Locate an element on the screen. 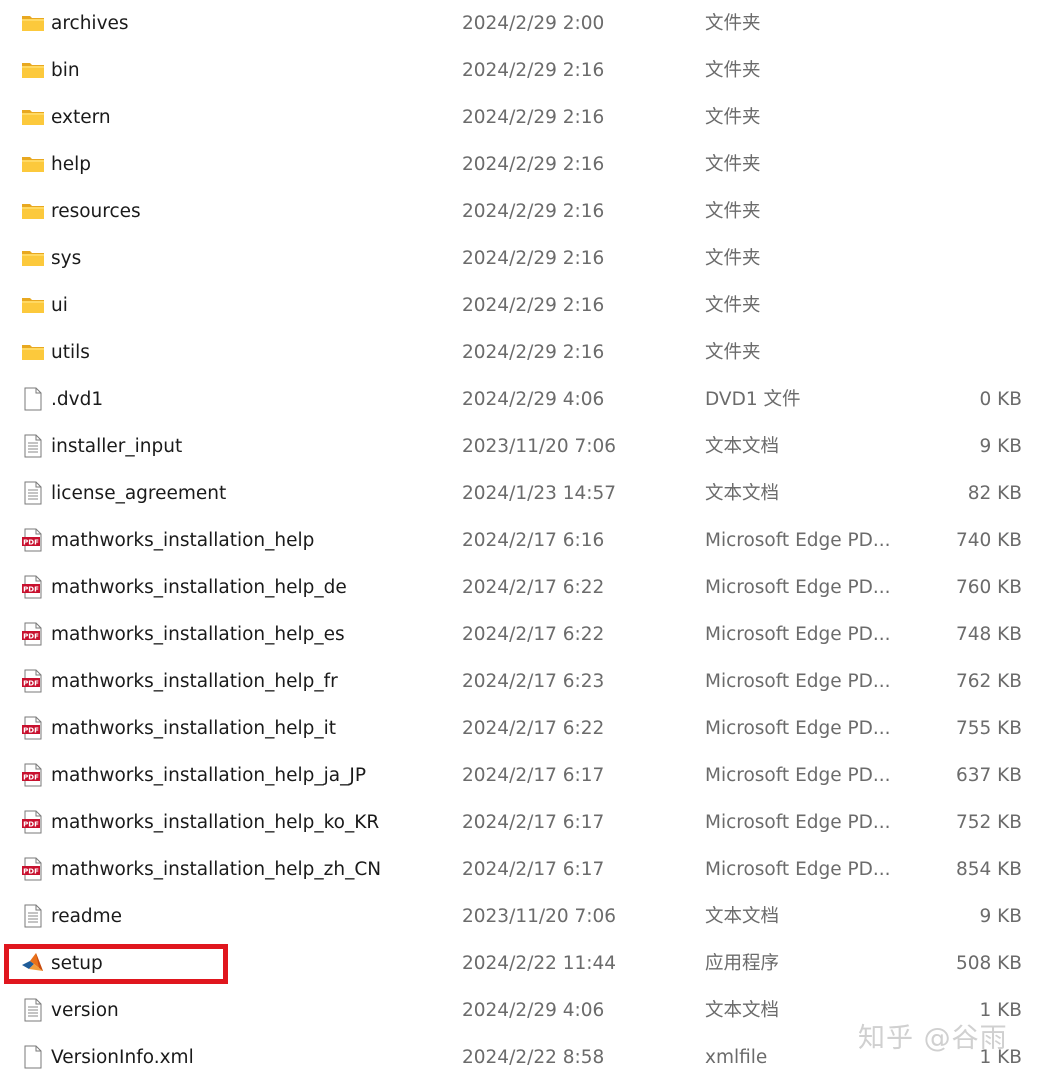 This screenshot has height=1081, width=1048. file-row: utils 2024/2/29 2:16 文件夹 is located at coordinates (524, 352).